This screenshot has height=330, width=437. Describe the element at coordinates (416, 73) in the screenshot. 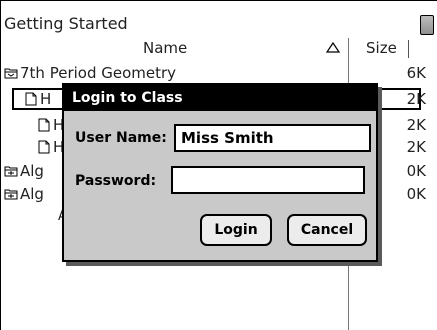

I see `item-size: 6K` at that location.